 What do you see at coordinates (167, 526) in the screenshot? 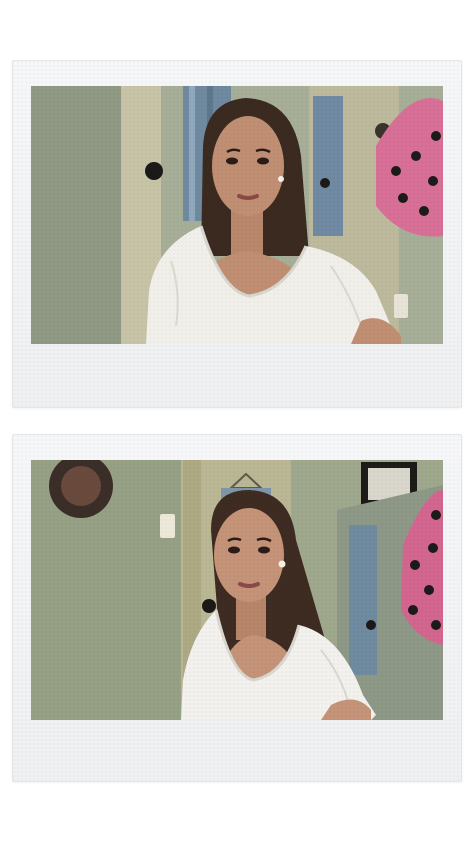
I see `light-switch` at bounding box center [167, 526].